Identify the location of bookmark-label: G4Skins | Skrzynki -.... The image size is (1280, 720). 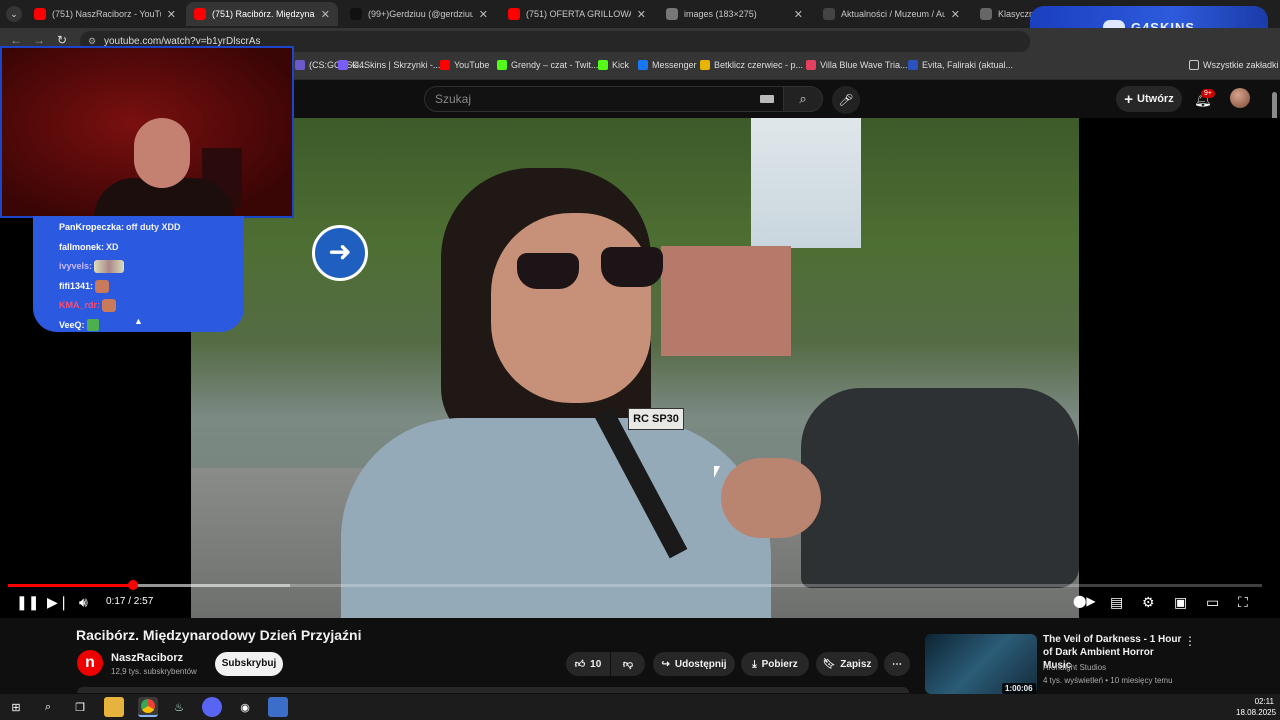
(396, 65).